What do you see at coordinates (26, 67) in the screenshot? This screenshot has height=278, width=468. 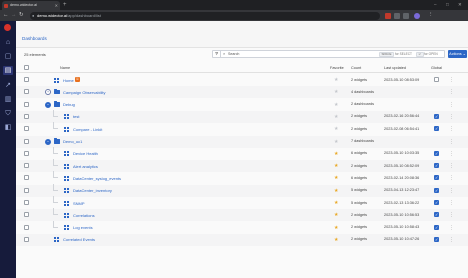 I see `select-all-checkbox` at bounding box center [26, 67].